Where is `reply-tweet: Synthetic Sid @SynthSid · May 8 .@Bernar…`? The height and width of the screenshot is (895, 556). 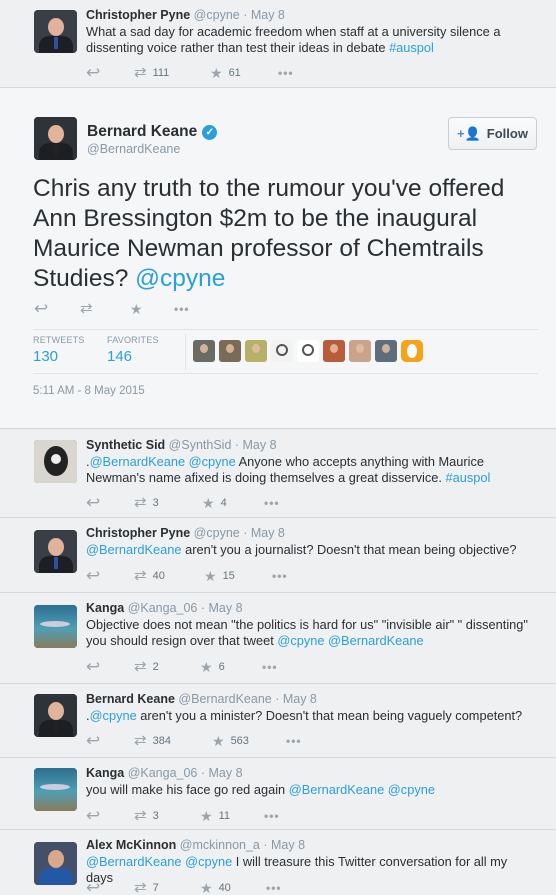
reply-tweet: Synthetic Sid @SynthSid · May 8 .@Bernar… is located at coordinates (278, 474).